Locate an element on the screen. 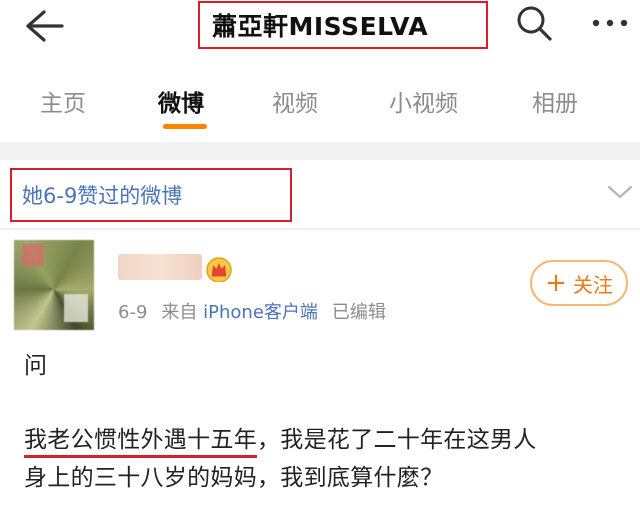 The height and width of the screenshot is (507, 640). source-prefix: 来自 is located at coordinates (179, 312).